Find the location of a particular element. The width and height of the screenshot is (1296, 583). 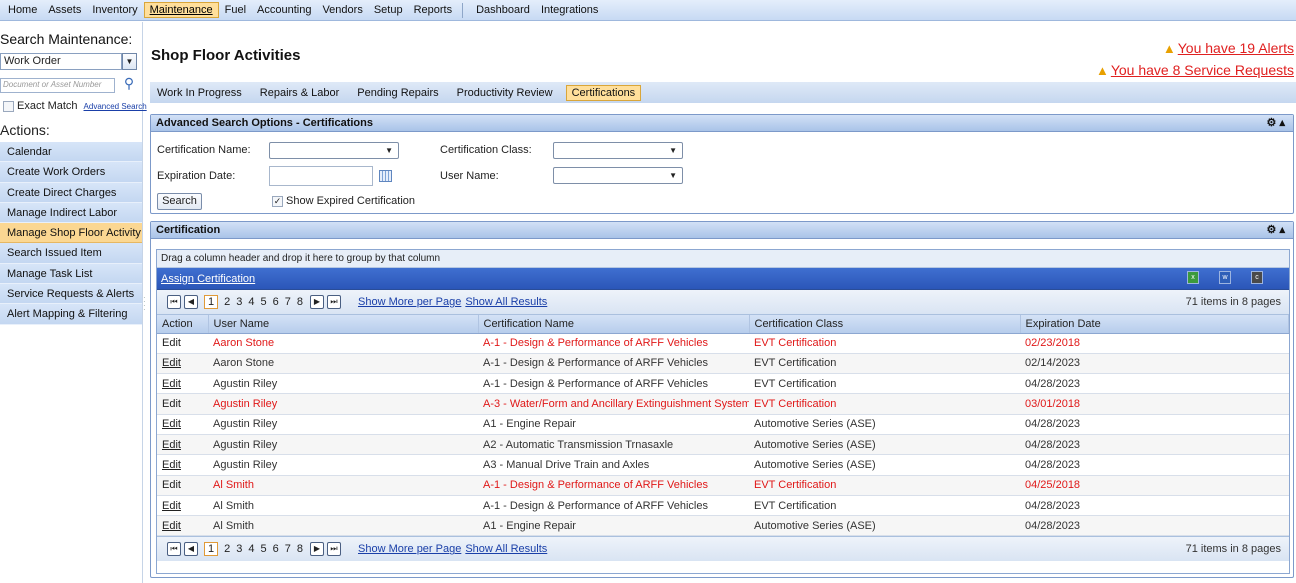

sidebar-item-create-direct-charges: Create Direct Charges is located at coordinates (71, 192).